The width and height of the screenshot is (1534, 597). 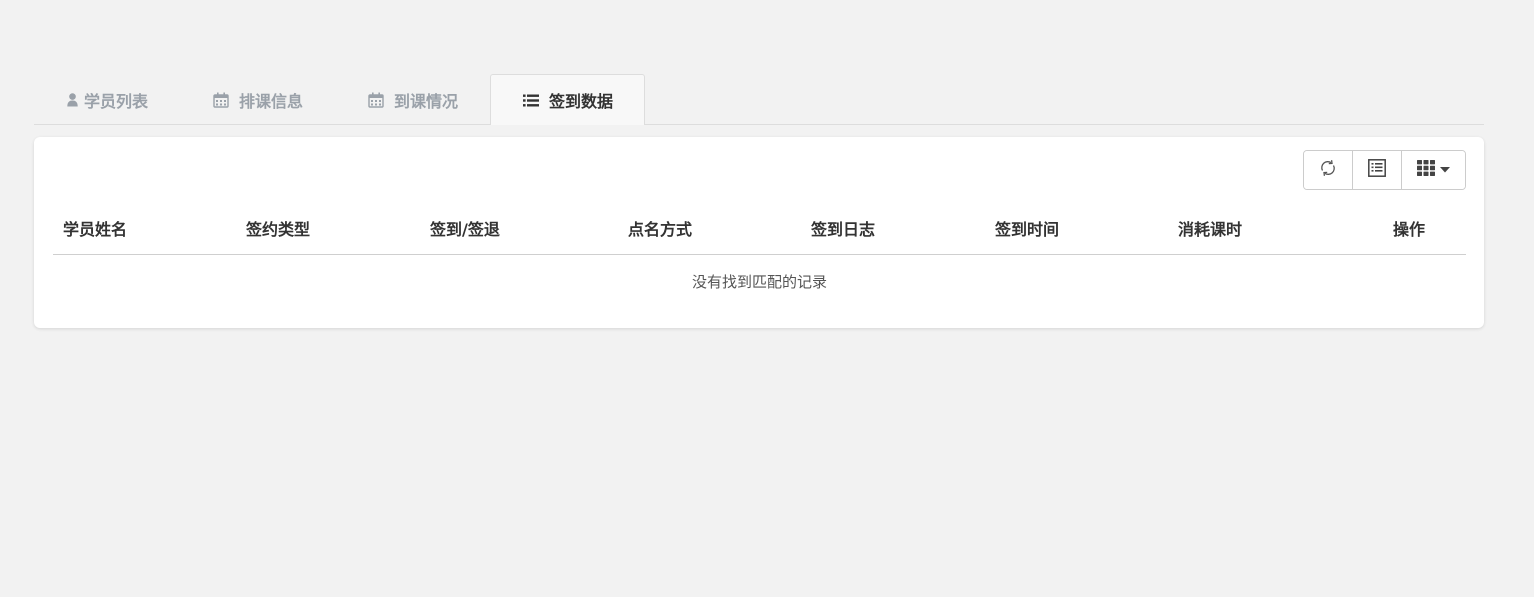 What do you see at coordinates (759, 99) in the screenshot?
I see `tab-bar: 学员列表 排课信息 到课情况 签到数据` at bounding box center [759, 99].